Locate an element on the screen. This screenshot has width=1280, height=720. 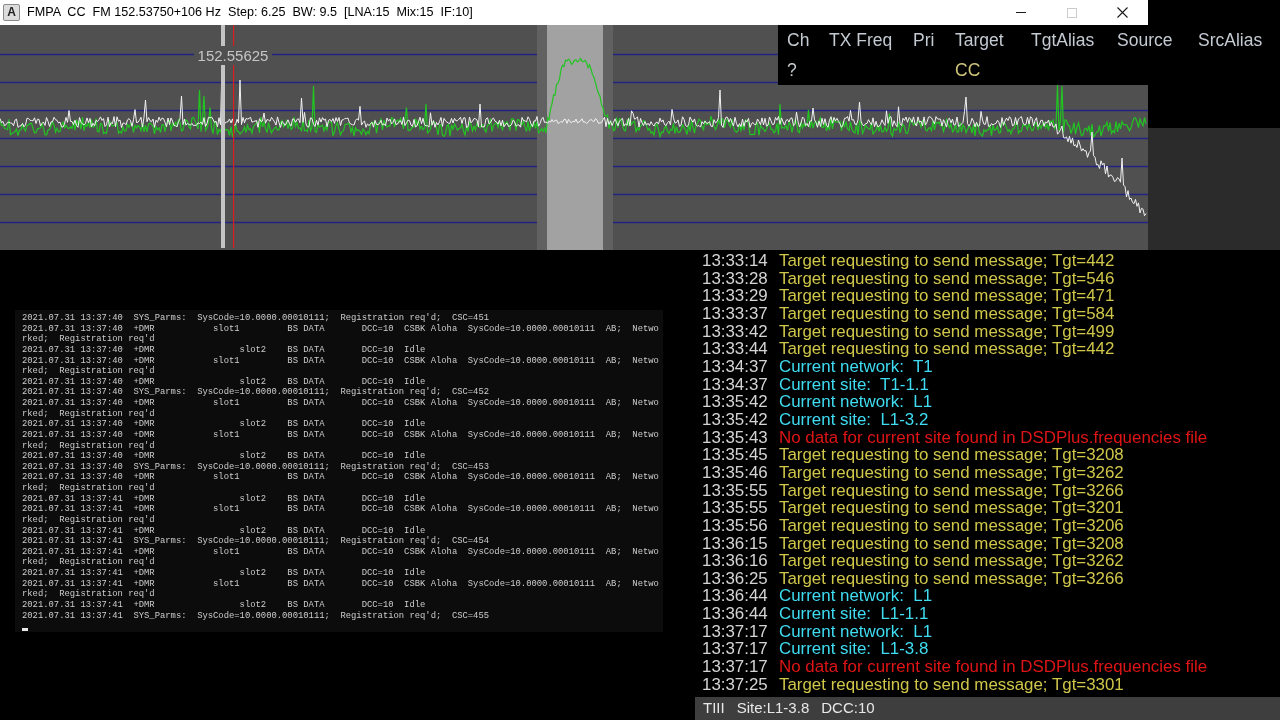
console-line: 2021.07.31 13:37:40 SYS_Parms: SysCode=10.0000.00010111; Registration req'd; CSC=451 is located at coordinates (256, 318).